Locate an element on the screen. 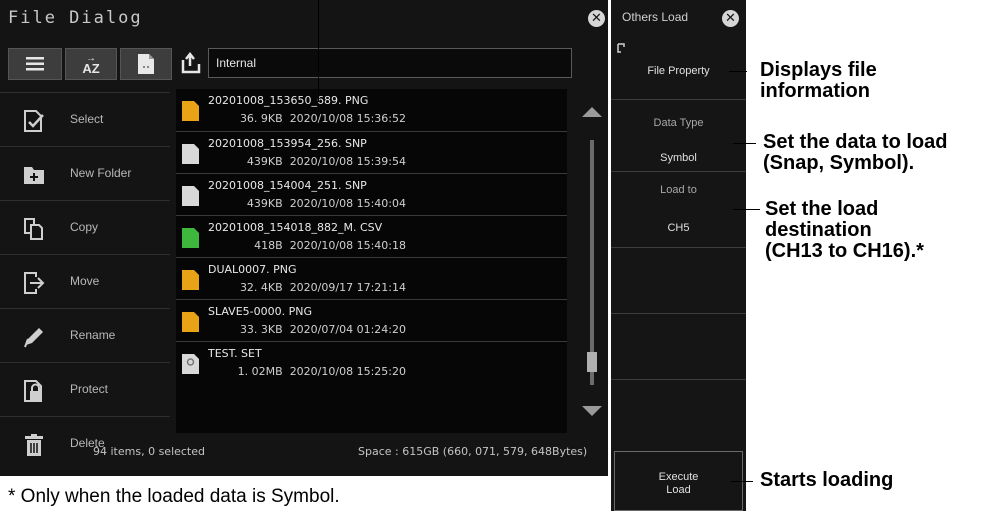 The height and width of the screenshot is (511, 991). up-folder-icon is located at coordinates (191, 63).